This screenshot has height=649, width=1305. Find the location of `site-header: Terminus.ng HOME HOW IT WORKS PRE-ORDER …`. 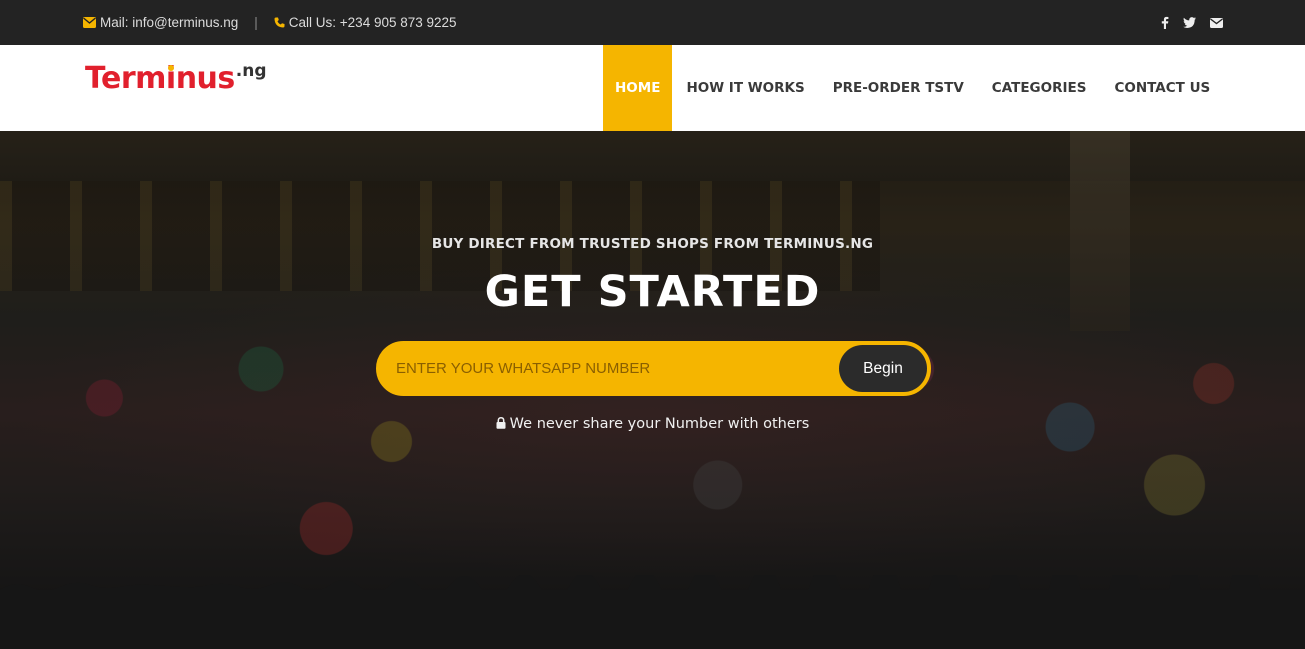

site-header: Terminus.ng HOME HOW IT WORKS PRE-ORDER … is located at coordinates (652, 88).